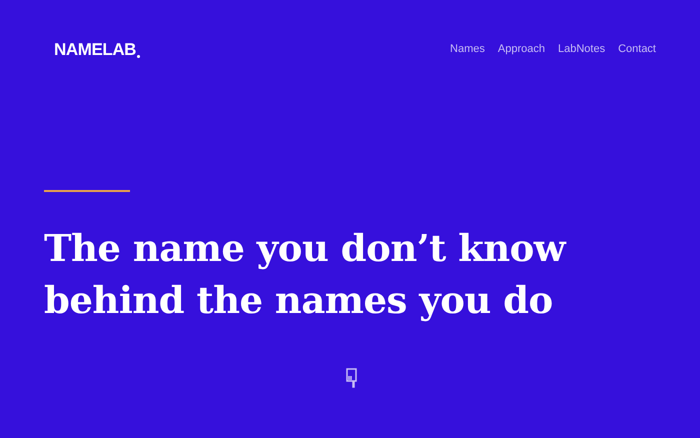 The height and width of the screenshot is (438, 700). Describe the element at coordinates (95, 49) in the screenshot. I see `logo: NAMELAB` at that location.